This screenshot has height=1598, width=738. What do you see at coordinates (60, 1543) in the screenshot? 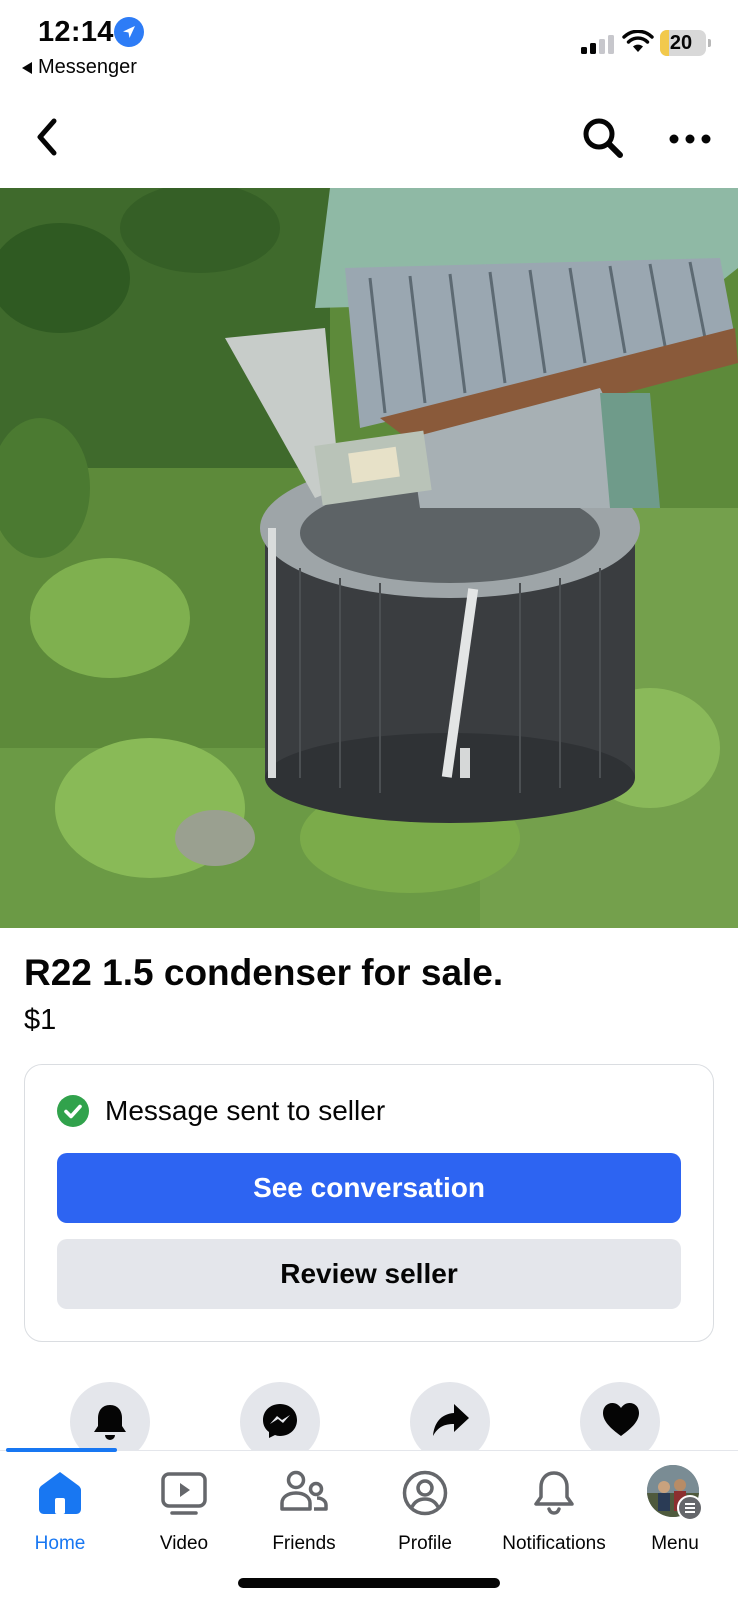
I see `tab-label: Home` at bounding box center [60, 1543].